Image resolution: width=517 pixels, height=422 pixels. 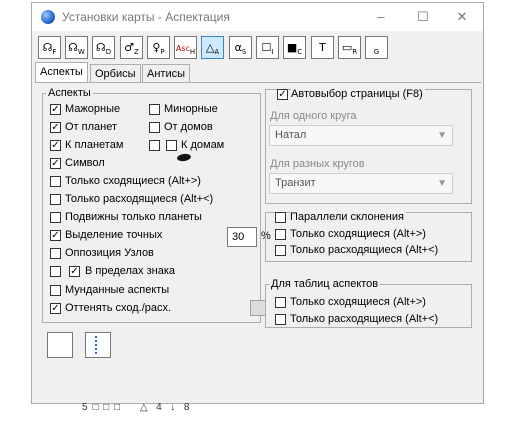 What do you see at coordinates (171, 145) in the screenshot?
I see `to-houses-checkbox` at bounding box center [171, 145].